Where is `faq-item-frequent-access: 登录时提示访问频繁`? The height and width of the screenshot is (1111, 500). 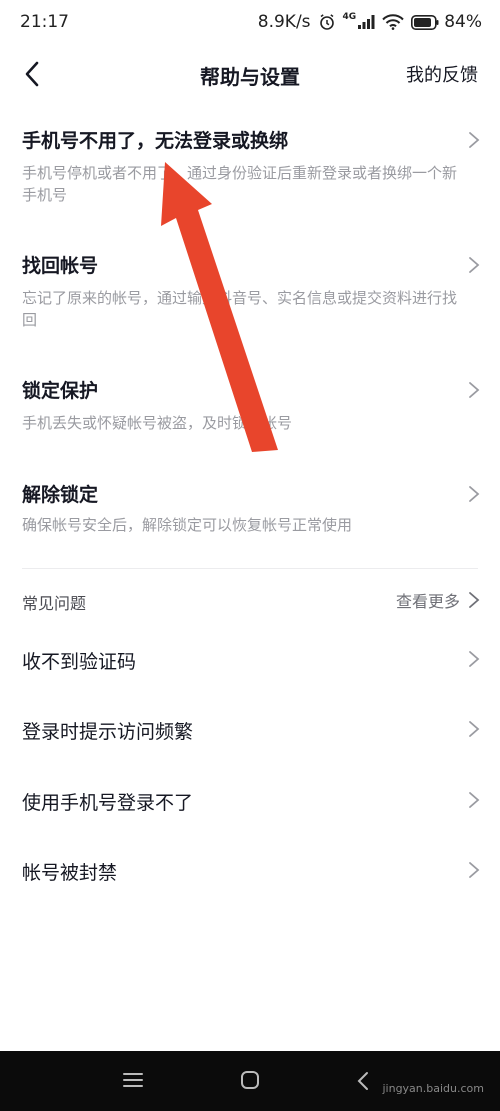 faq-item-frequent-access: 登录时提示访问频繁 is located at coordinates (250, 729).